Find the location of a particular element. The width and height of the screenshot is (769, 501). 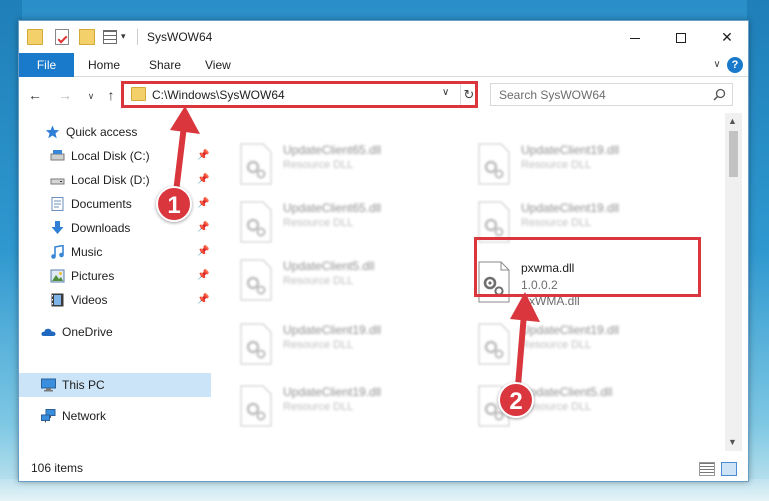

customize-toolbar-icon is located at coordinates (110, 37).